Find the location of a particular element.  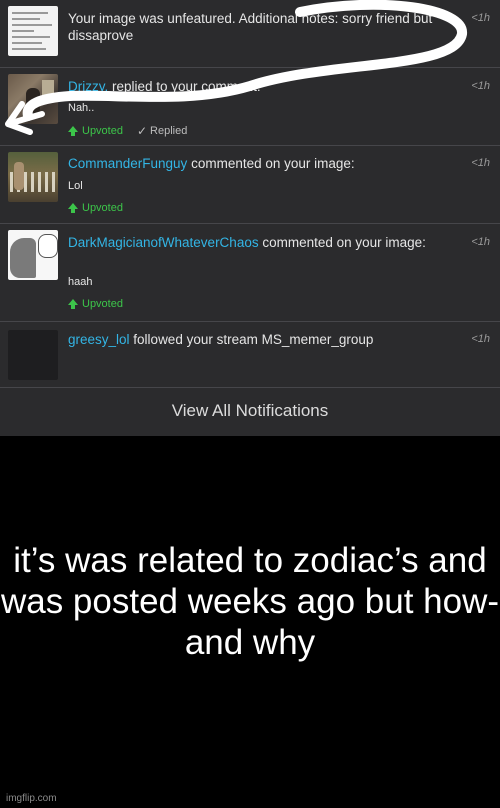

document-thumbnail is located at coordinates (33, 31).